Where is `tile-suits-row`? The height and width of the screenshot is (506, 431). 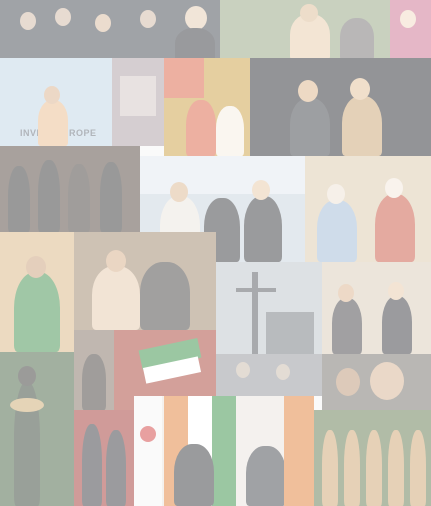 tile-suits-row is located at coordinates (70, 189).